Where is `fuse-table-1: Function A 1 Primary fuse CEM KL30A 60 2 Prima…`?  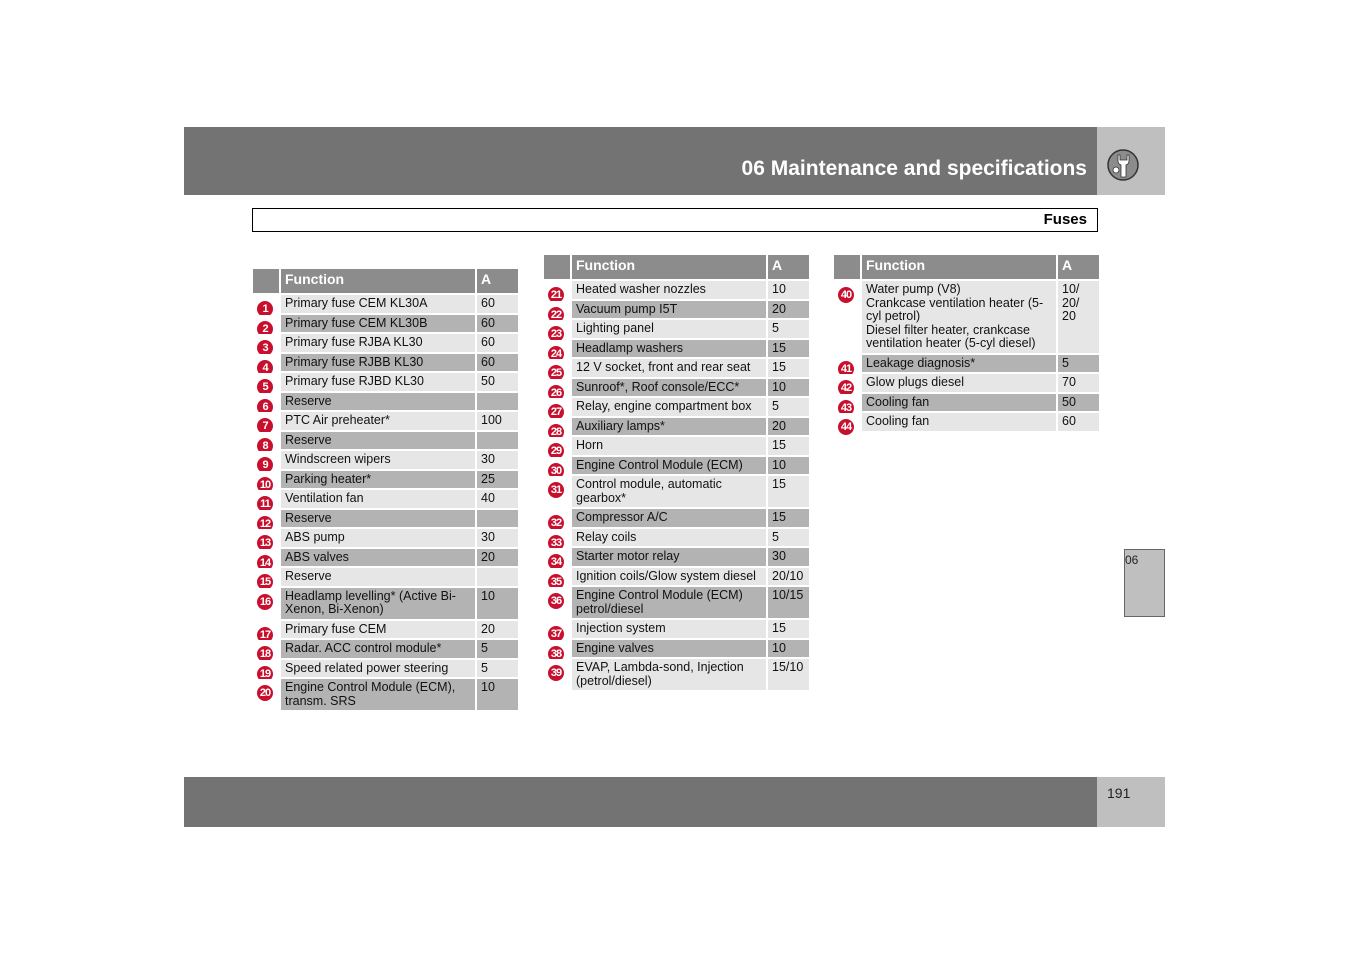
fuse-table-1: Function A 1 Primary fuse CEM KL30A 60 2 Prima… is located at coordinates (385, 490).